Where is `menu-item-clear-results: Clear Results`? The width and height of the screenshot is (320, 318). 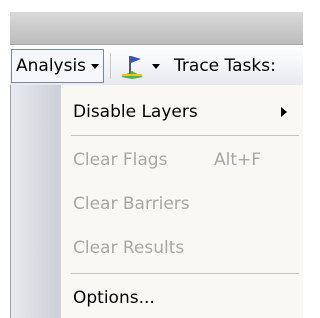 menu-item-clear-results: Clear Results is located at coordinates (157, 248).